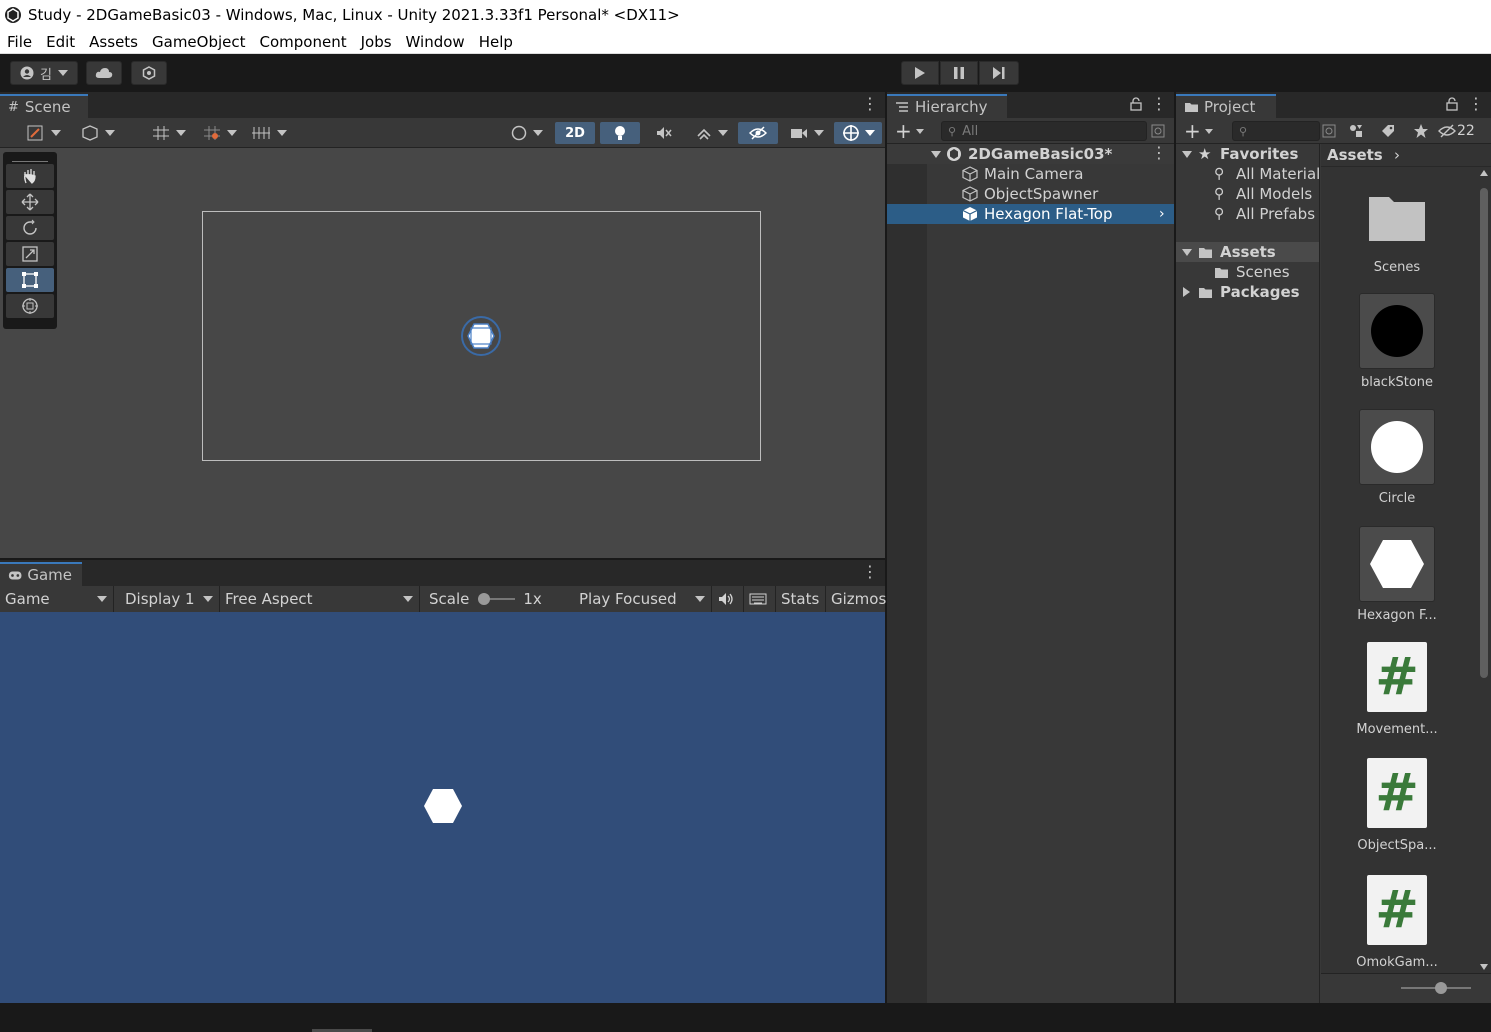  I want to click on grid-visibility-button, so click(269, 133).